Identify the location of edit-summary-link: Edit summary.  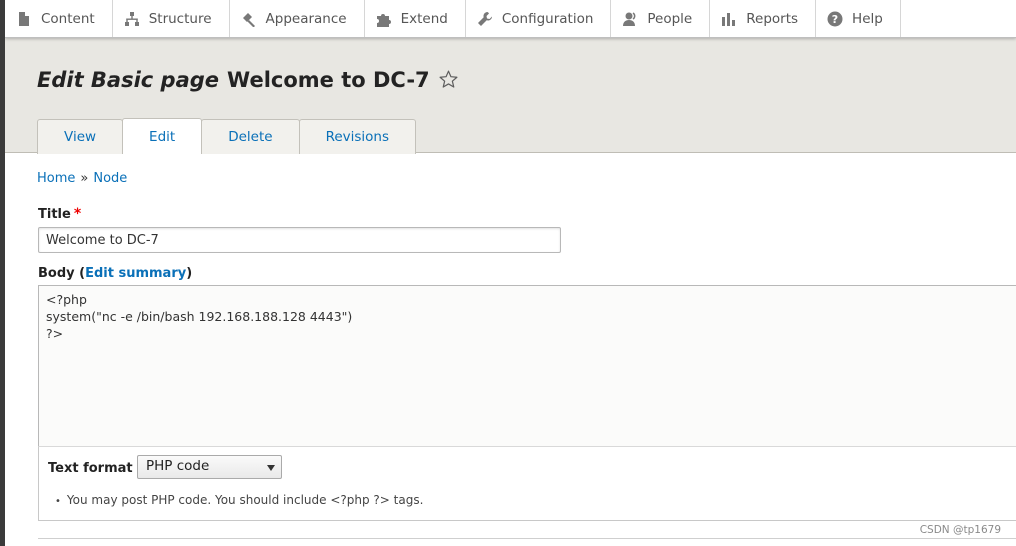
(135, 273).